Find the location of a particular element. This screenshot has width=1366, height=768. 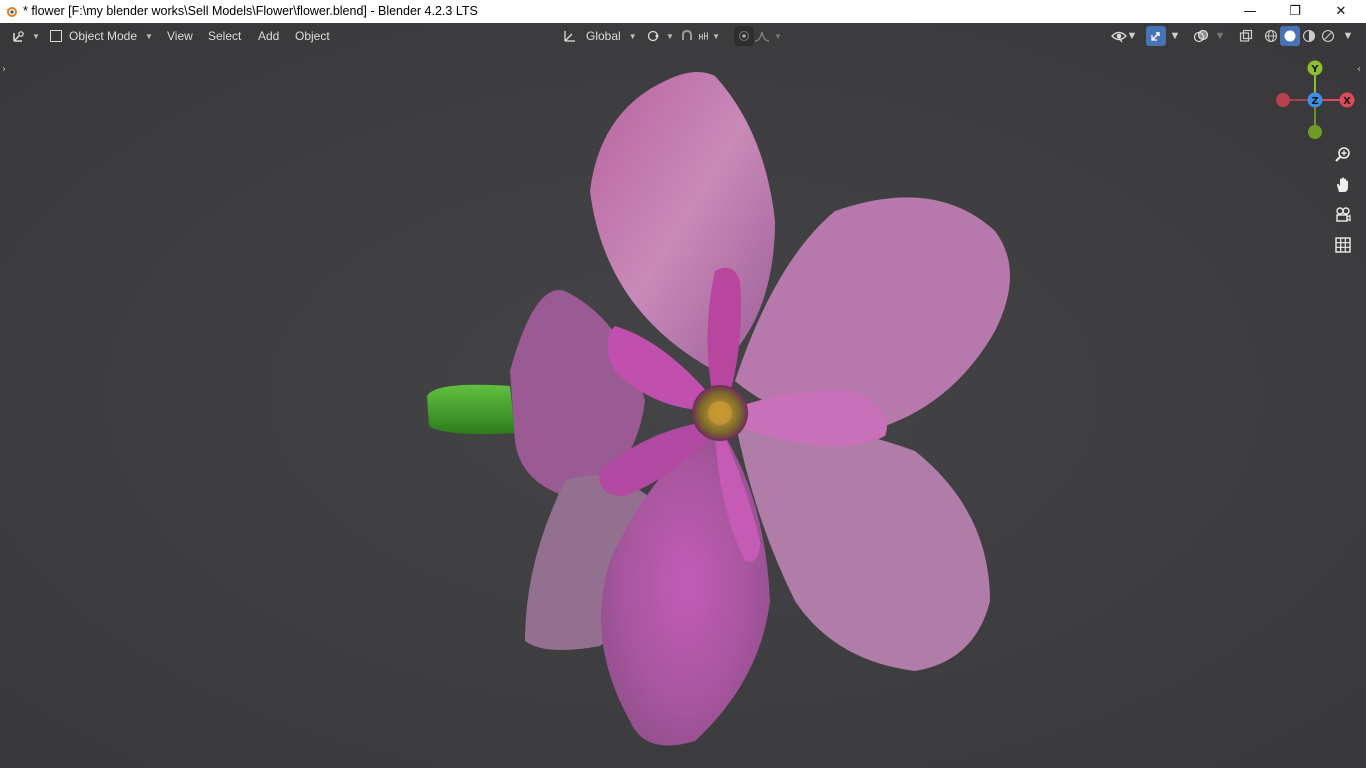

material-preview-icon is located at coordinates (1309, 36).